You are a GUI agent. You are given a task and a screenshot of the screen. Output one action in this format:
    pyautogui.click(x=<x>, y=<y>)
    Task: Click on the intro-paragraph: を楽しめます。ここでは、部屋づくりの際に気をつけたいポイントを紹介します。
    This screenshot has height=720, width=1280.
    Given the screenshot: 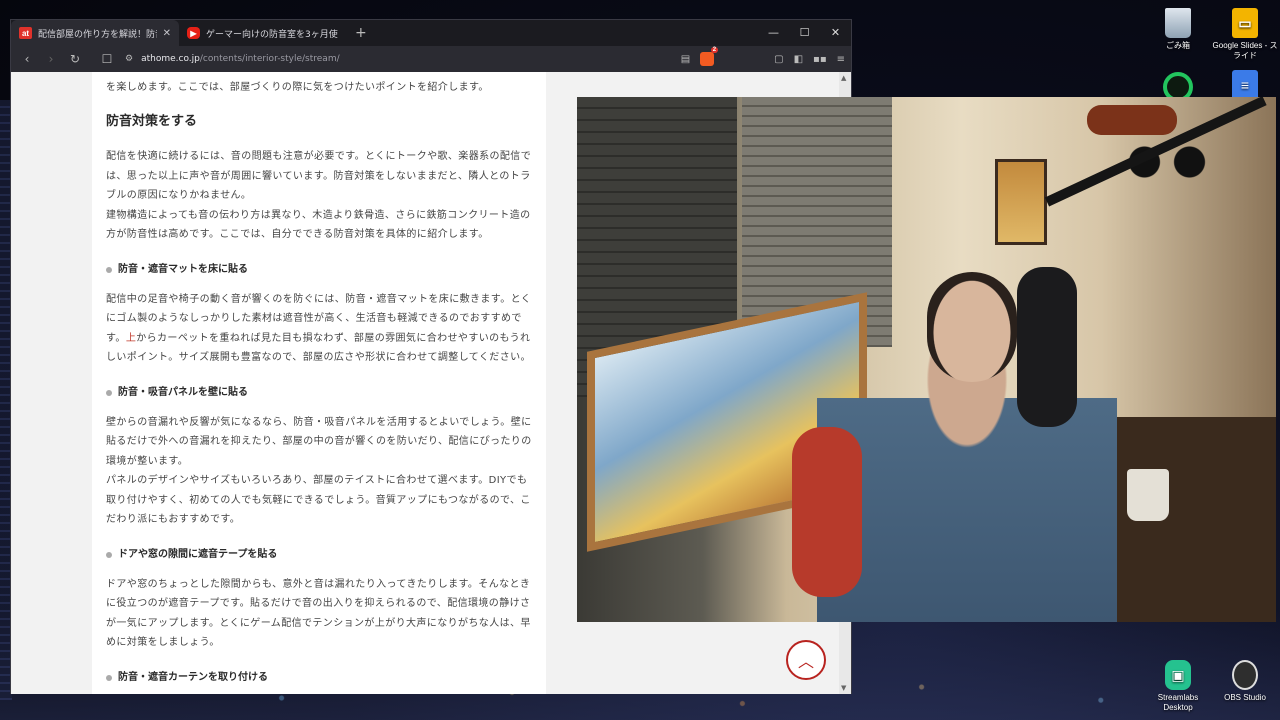 What is the action you would take?
    pyautogui.click(x=297, y=87)
    